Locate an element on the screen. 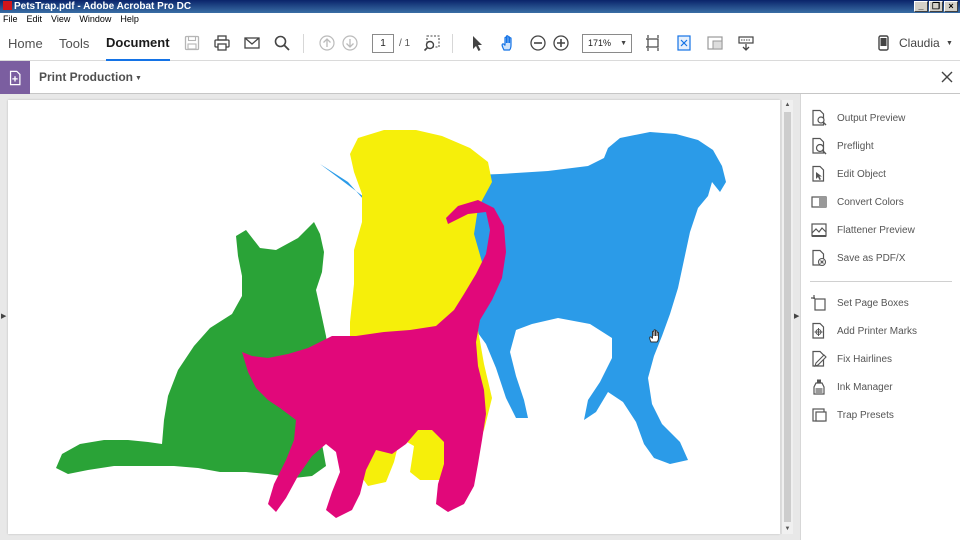  zoom-out-icon is located at coordinates (538, 43).